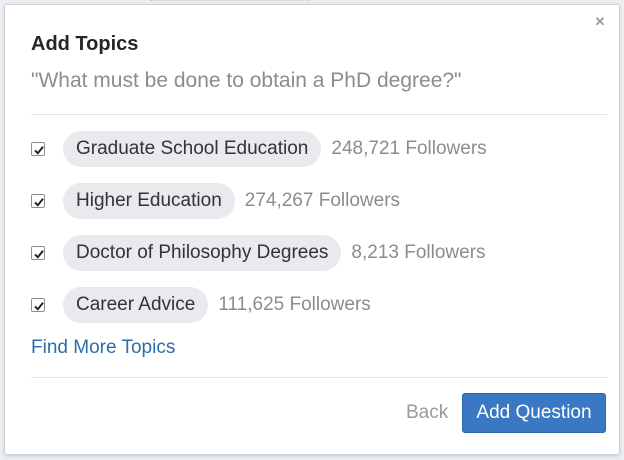 This screenshot has width=624, height=460. I want to click on add-question-button: Add Question, so click(534, 413).